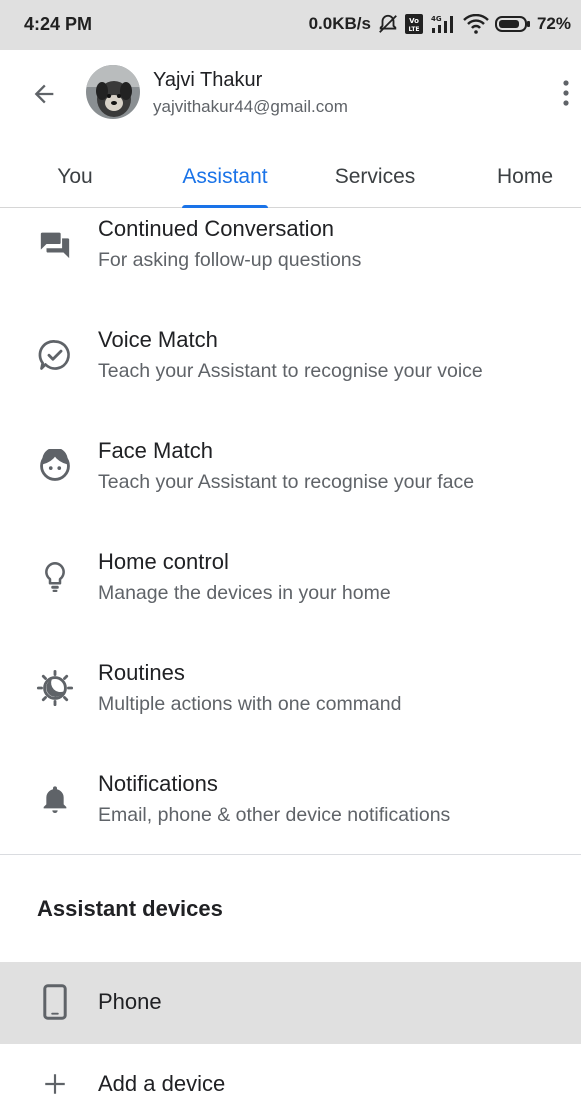 This screenshot has height=1102, width=581. Describe the element at coordinates (55, 799) in the screenshot. I see `bell-icon` at that location.